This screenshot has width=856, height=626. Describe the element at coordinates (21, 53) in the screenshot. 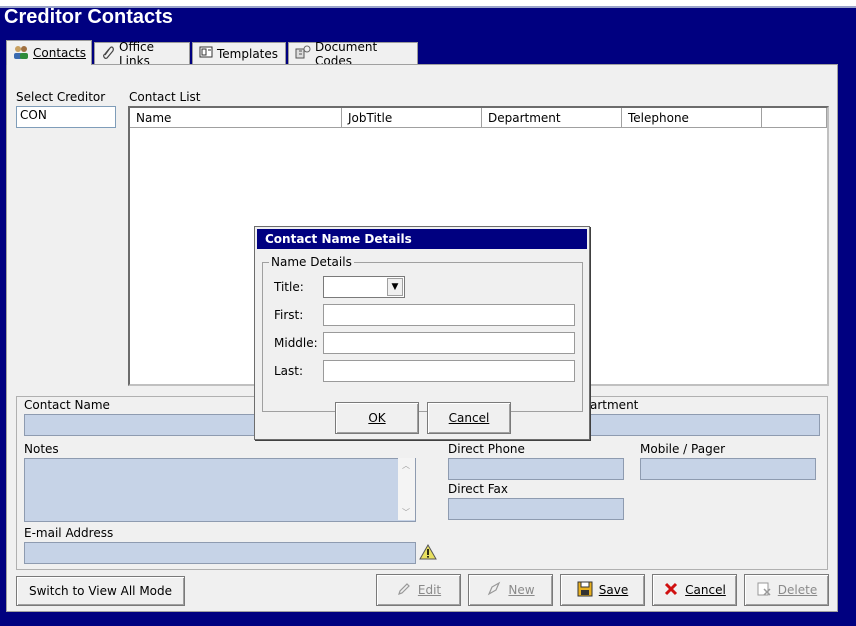

I see `people-icon` at that location.